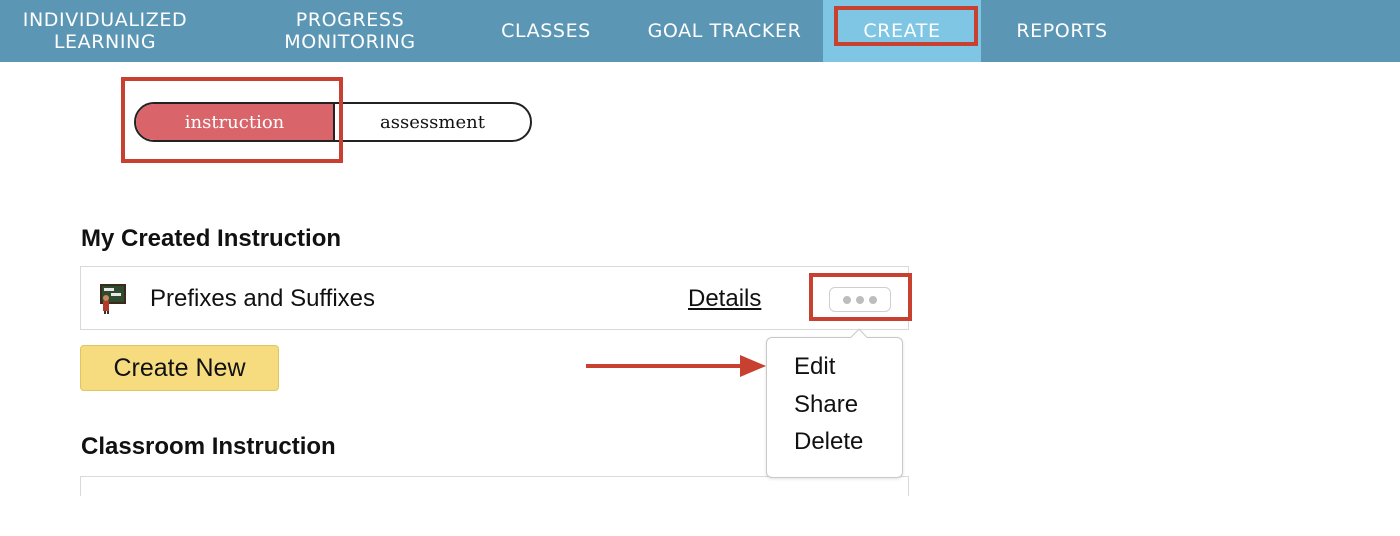  I want to click on nav-label-line2: LEARNING, so click(105, 42).